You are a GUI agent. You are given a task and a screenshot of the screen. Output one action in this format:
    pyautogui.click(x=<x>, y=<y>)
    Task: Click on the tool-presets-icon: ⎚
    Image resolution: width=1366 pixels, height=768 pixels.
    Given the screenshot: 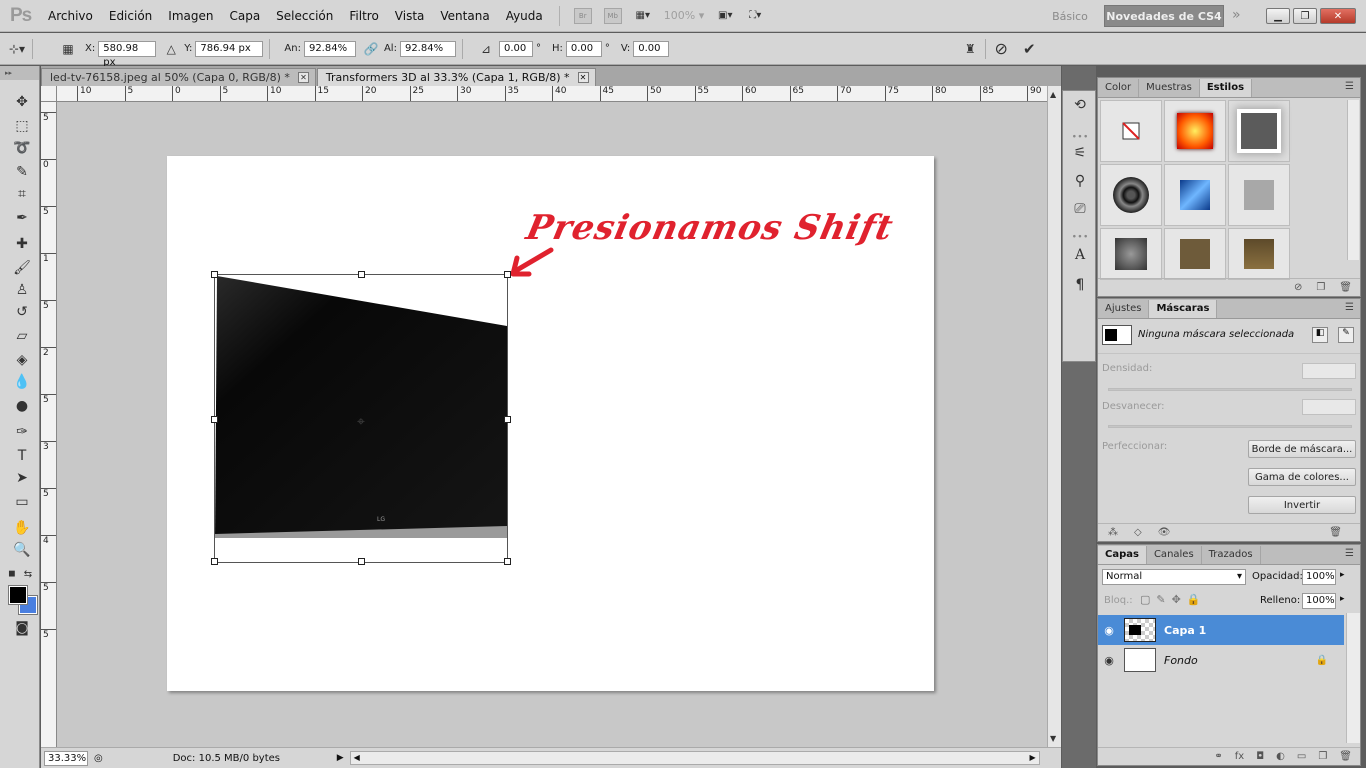 What is the action you would take?
    pyautogui.click(x=1080, y=209)
    